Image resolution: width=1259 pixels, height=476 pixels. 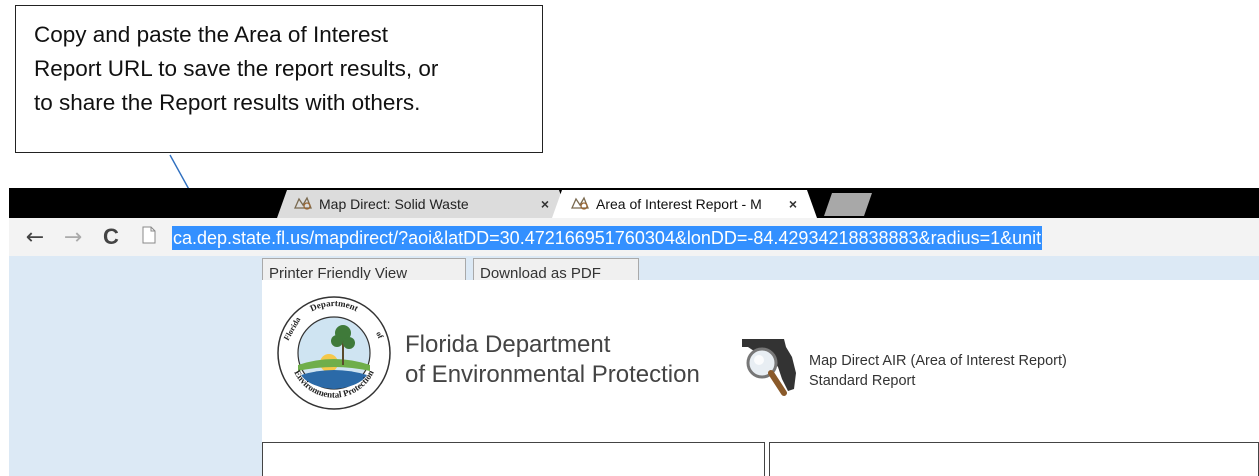 I want to click on tab-area-of-interest-report: Area of Interest Report - M ×, so click(x=684, y=204).